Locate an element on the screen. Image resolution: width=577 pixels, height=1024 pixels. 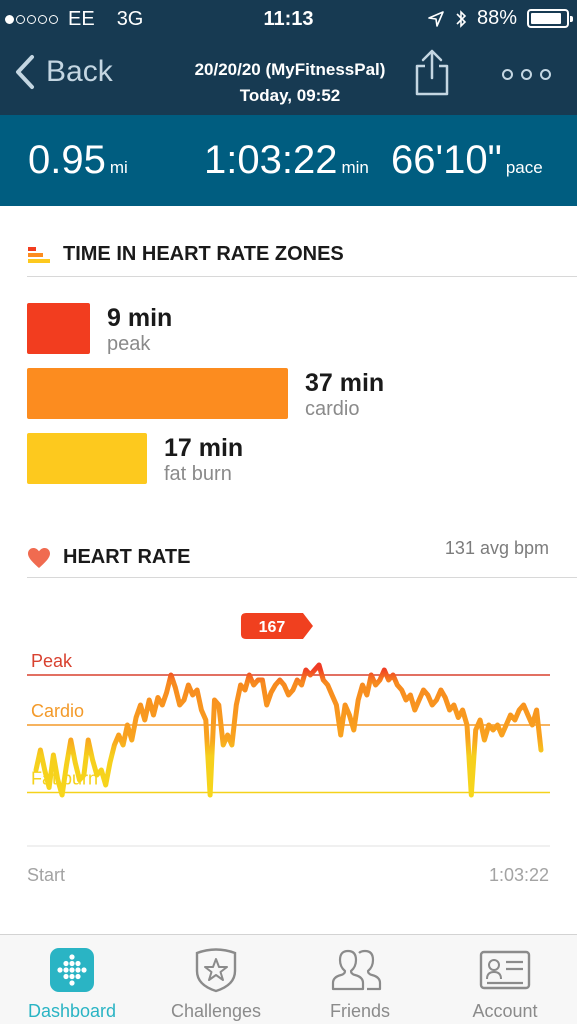
more-options-icon is located at coordinates (526, 74).